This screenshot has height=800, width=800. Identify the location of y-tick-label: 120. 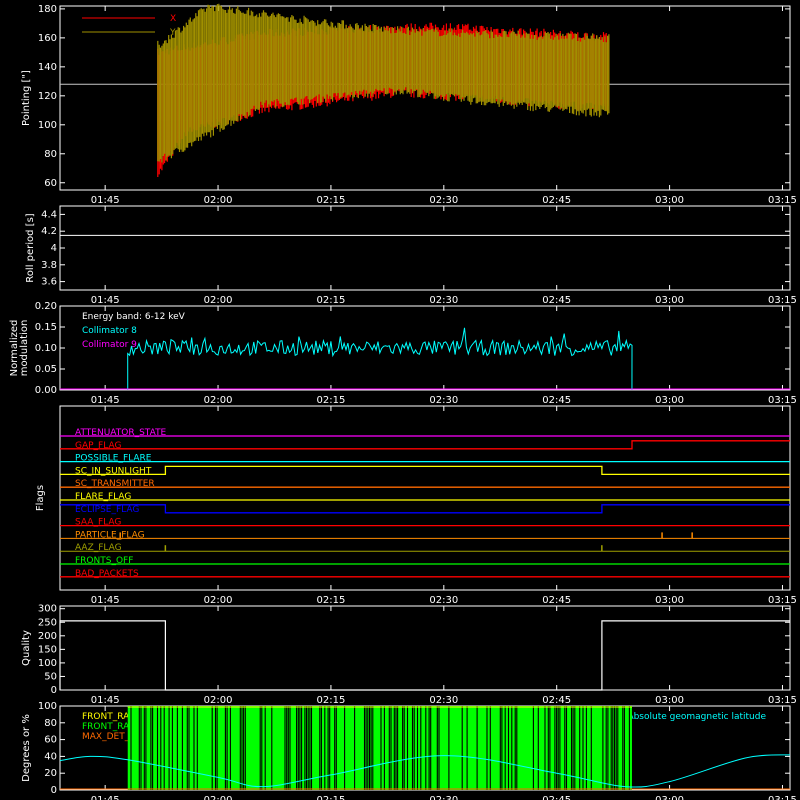
(47, 96).